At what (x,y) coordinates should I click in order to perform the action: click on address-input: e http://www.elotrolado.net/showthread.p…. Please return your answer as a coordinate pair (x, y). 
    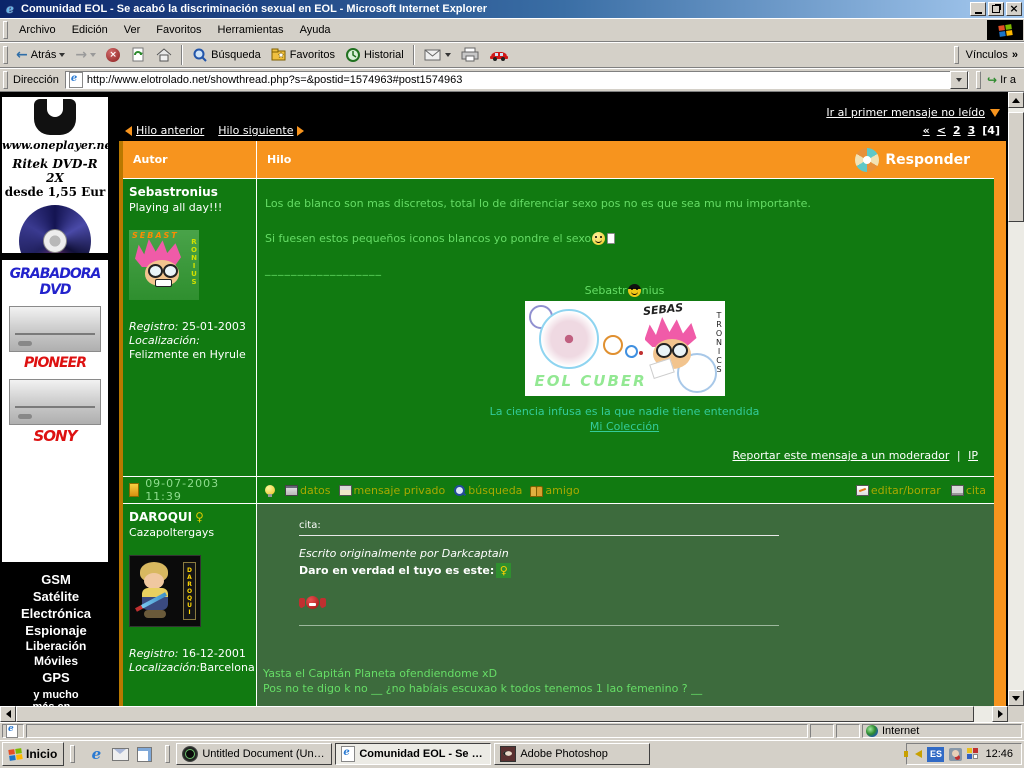
    Looking at the image, I should click on (517, 79).